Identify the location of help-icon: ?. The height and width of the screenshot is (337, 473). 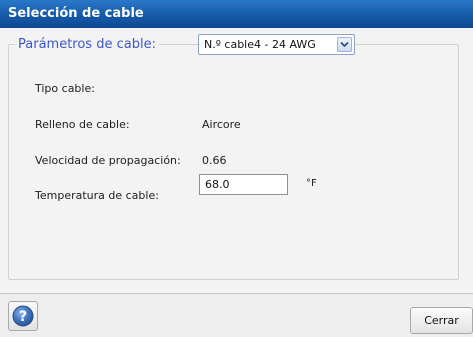
(23, 316).